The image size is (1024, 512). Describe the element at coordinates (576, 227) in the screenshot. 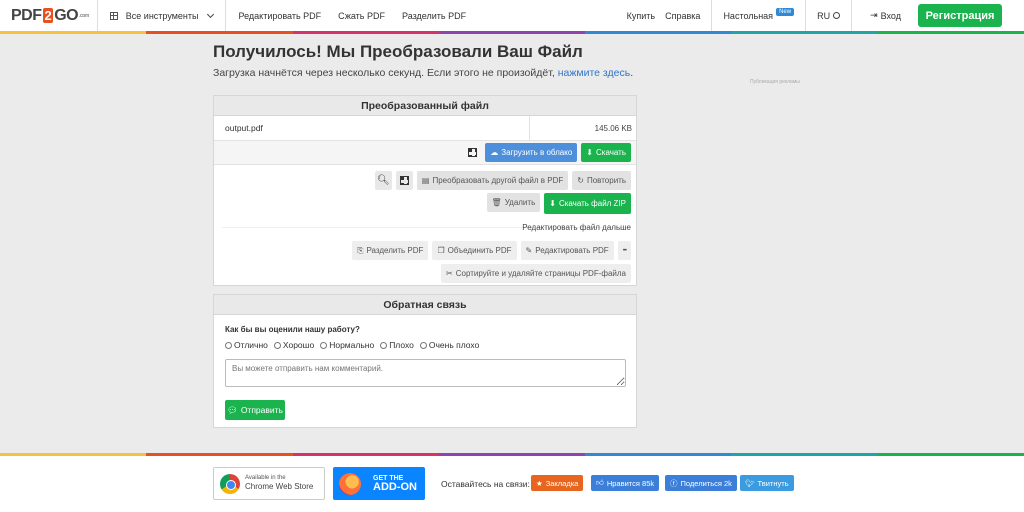

I see `edit-further-label: Редактировать файл дальше` at that location.